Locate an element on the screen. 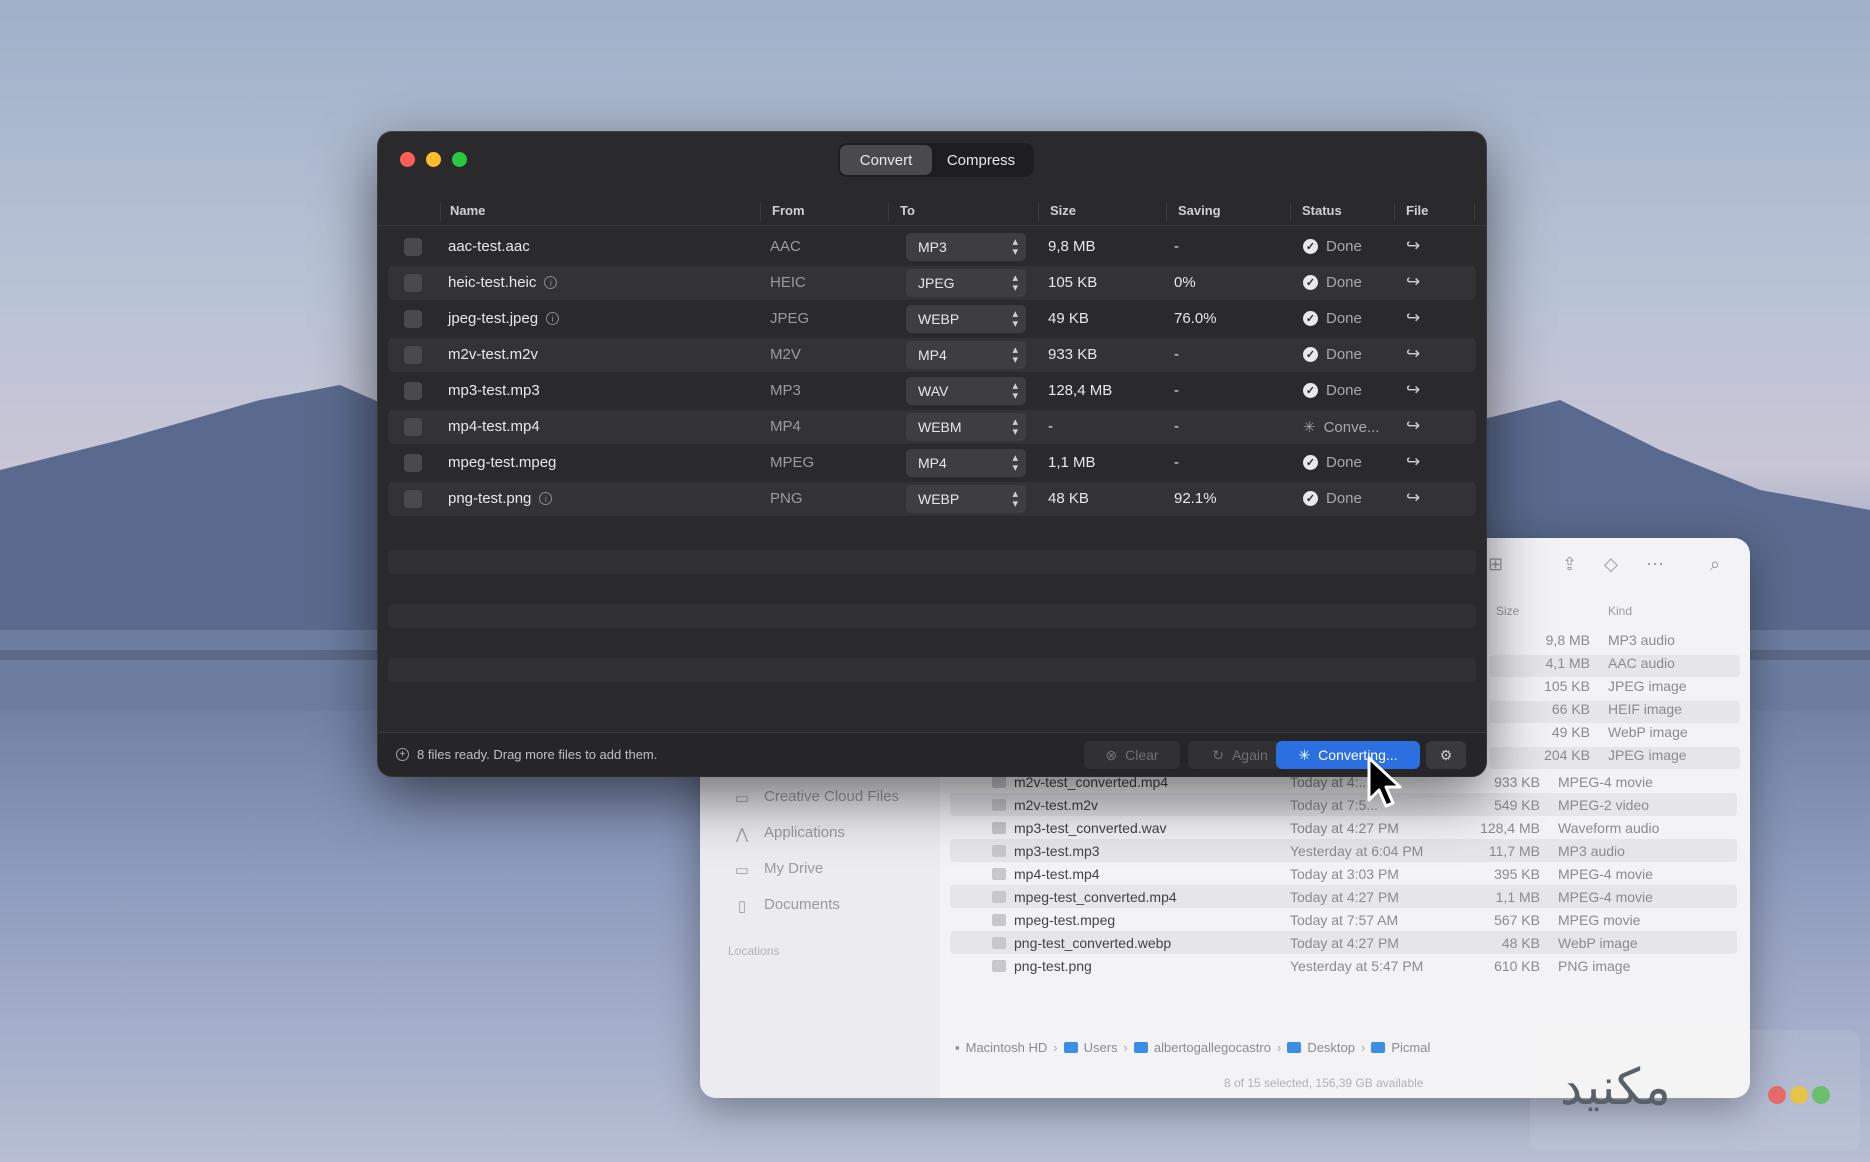 Image resolution: width=1870 pixels, height=1162 pixels. finder-sidebar-item-applications: ⋀ Applications is located at coordinates (788, 833).